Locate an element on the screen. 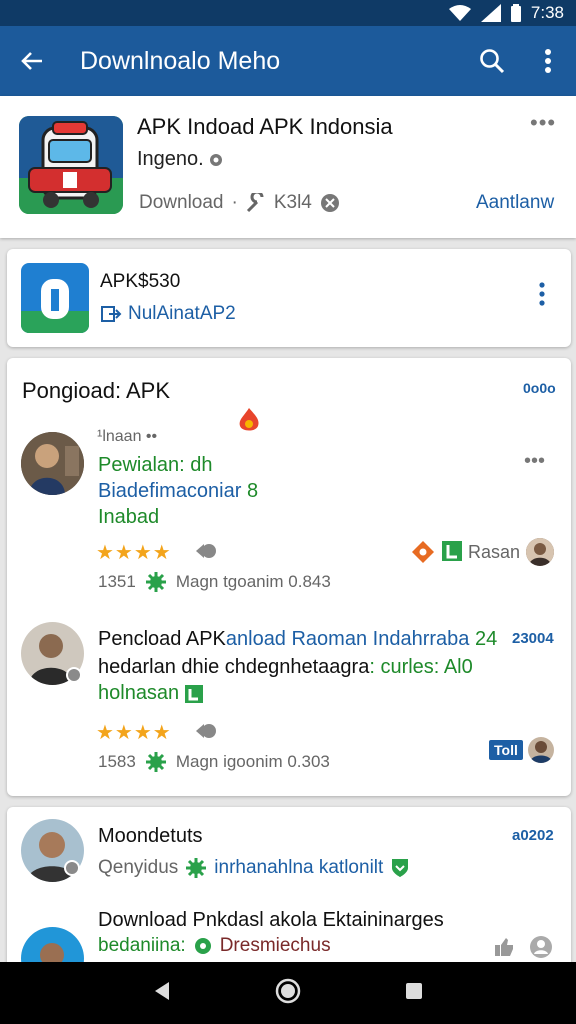 Image resolution: width=576 pixels, height=1024 pixels. section-corner-label: 0o0o is located at coordinates (539, 388).